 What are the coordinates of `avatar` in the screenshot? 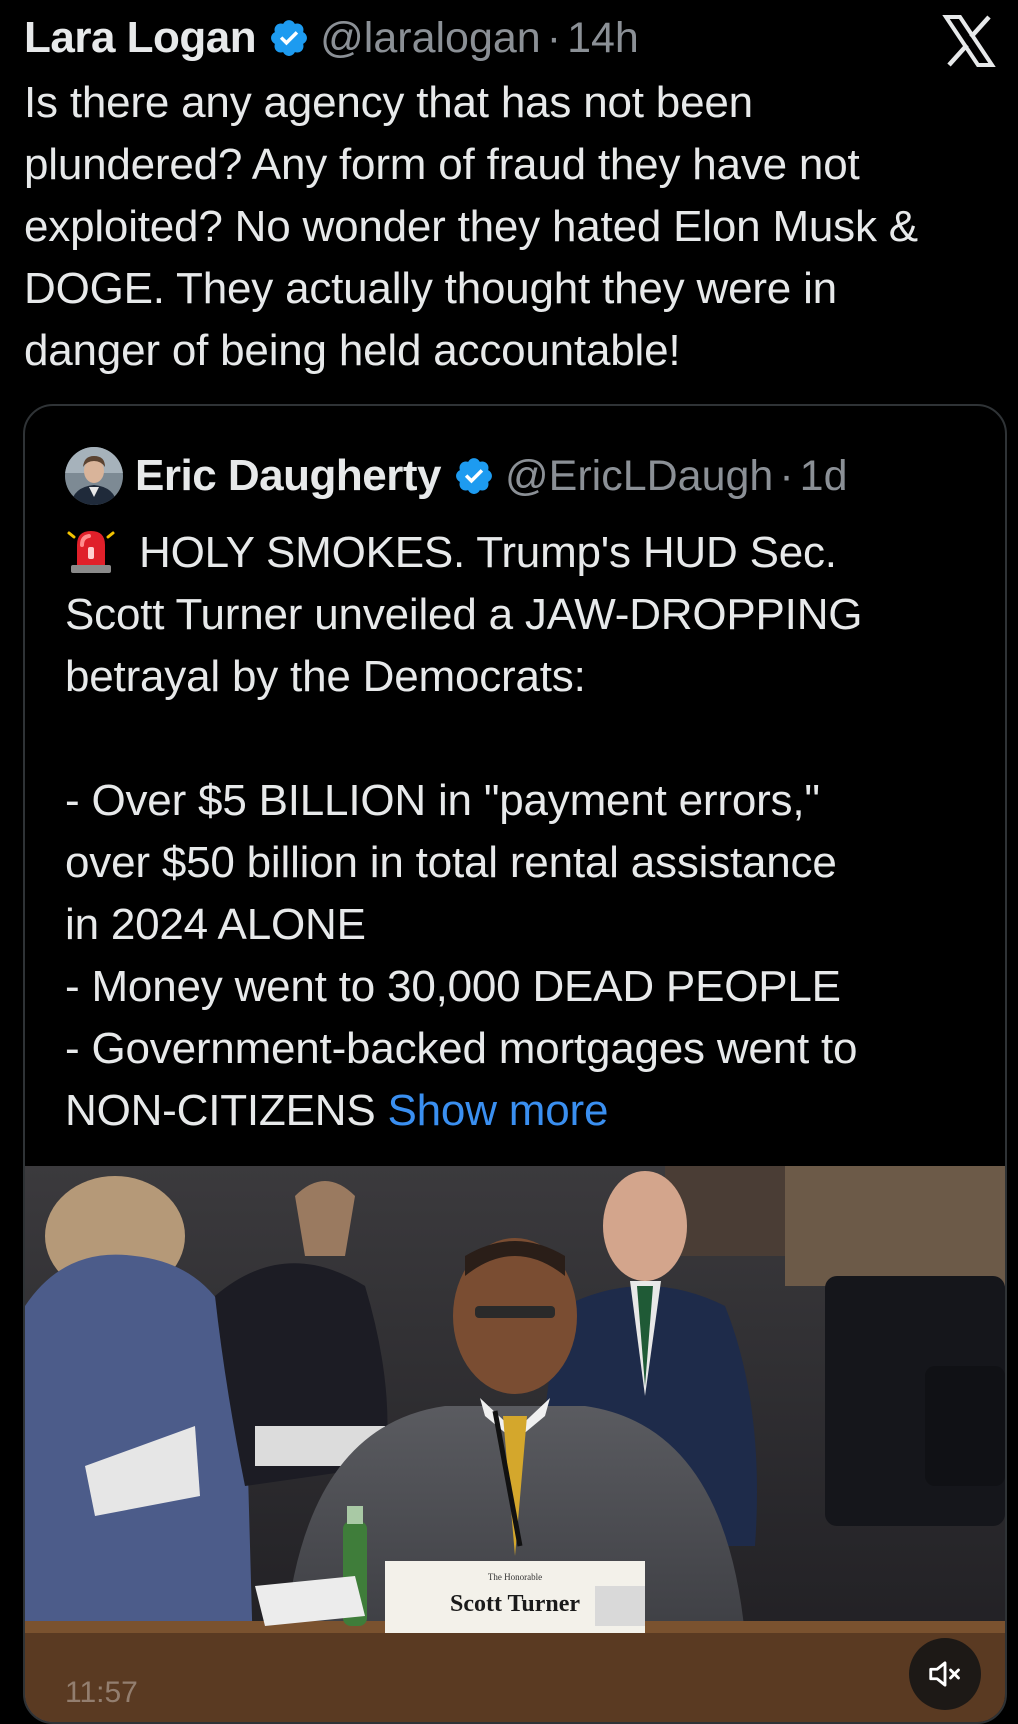 It's located at (94, 476).